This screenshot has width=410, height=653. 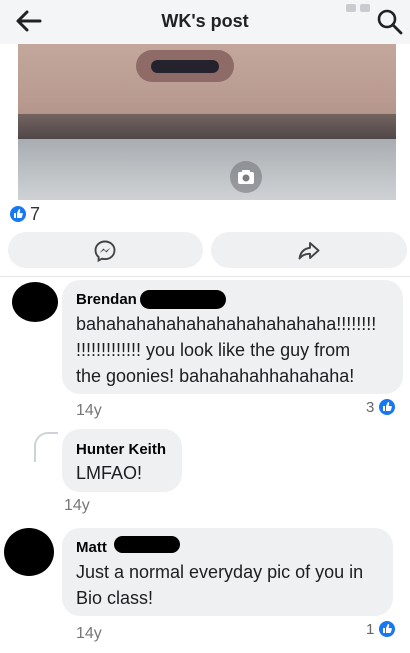 I want to click on search-icon, so click(x=390, y=22).